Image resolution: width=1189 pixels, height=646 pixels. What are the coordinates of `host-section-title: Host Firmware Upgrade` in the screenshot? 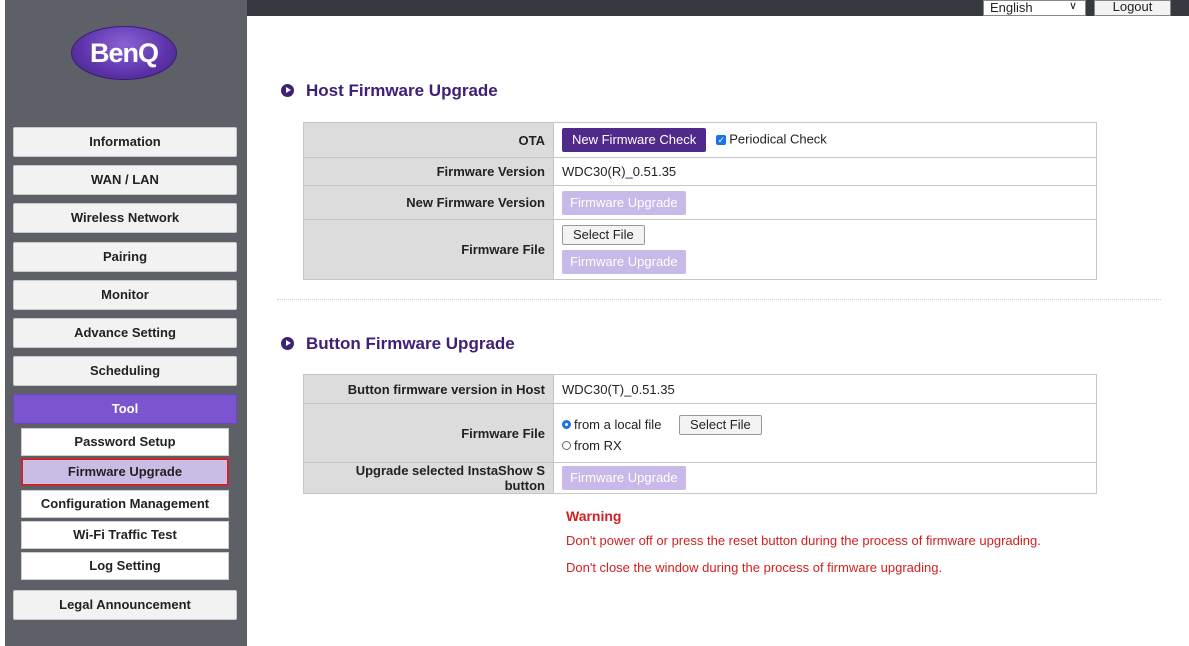 It's located at (389, 91).